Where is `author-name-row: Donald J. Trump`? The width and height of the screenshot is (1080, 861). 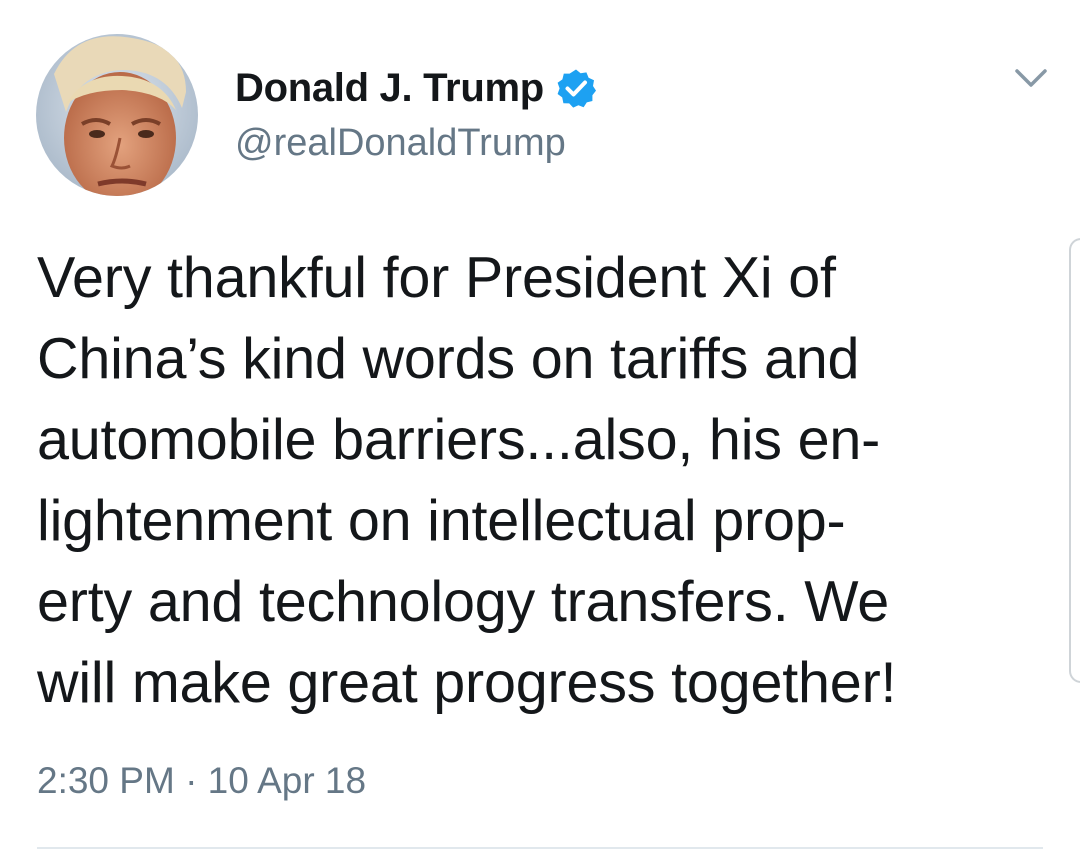
author-name-row: Donald J. Trump is located at coordinates (415, 88).